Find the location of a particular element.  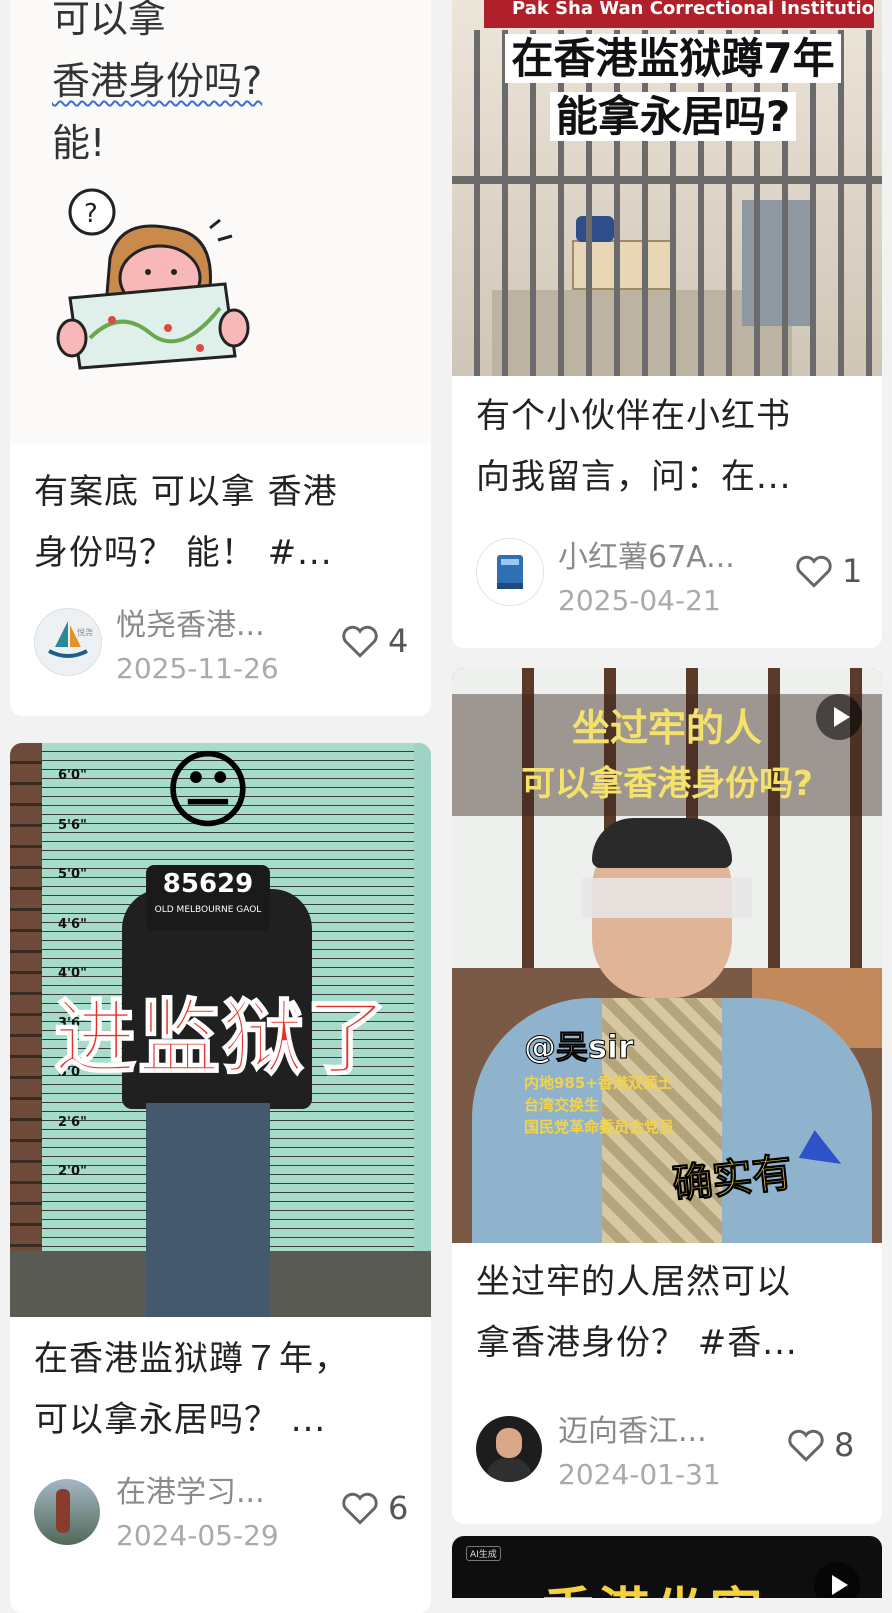

speaker-hair is located at coordinates (662, 843).